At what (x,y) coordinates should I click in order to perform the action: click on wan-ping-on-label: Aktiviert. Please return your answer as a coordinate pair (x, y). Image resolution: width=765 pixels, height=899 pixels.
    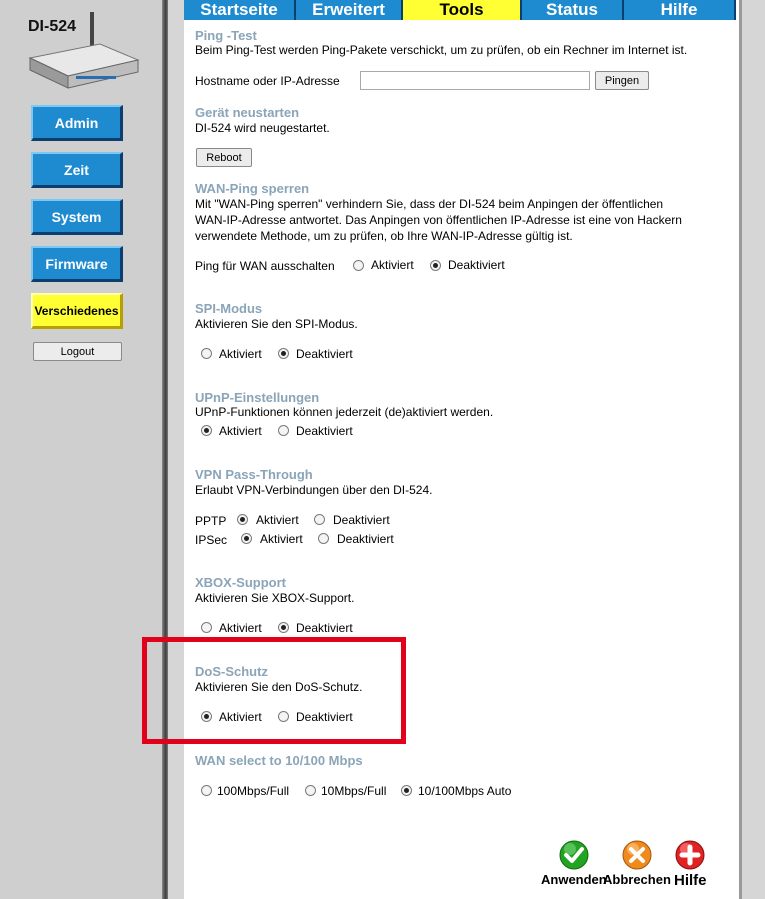
    Looking at the image, I should click on (392, 265).